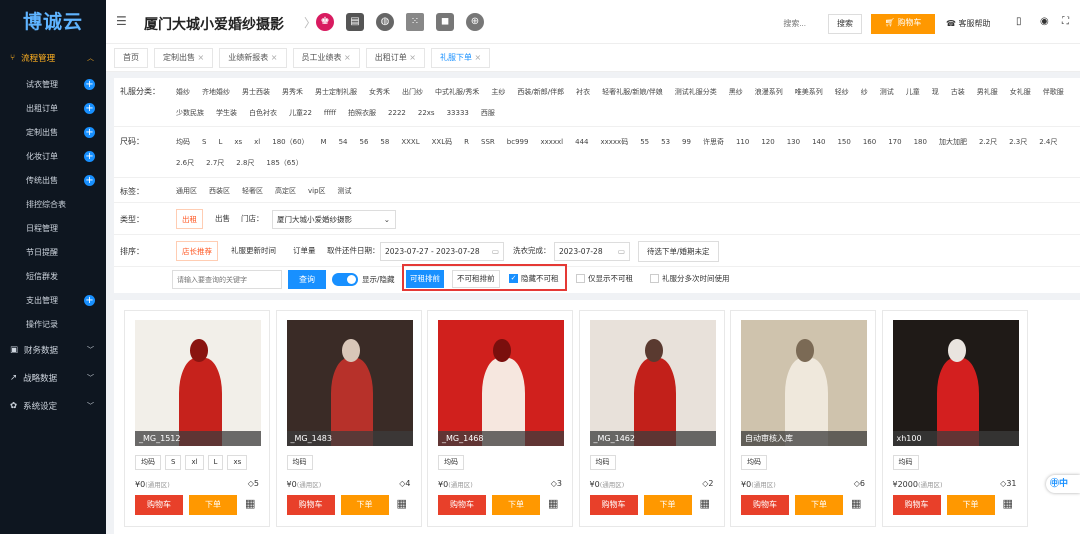  Describe the element at coordinates (955, 383) in the screenshot. I see `product-photo: xh100` at that location.